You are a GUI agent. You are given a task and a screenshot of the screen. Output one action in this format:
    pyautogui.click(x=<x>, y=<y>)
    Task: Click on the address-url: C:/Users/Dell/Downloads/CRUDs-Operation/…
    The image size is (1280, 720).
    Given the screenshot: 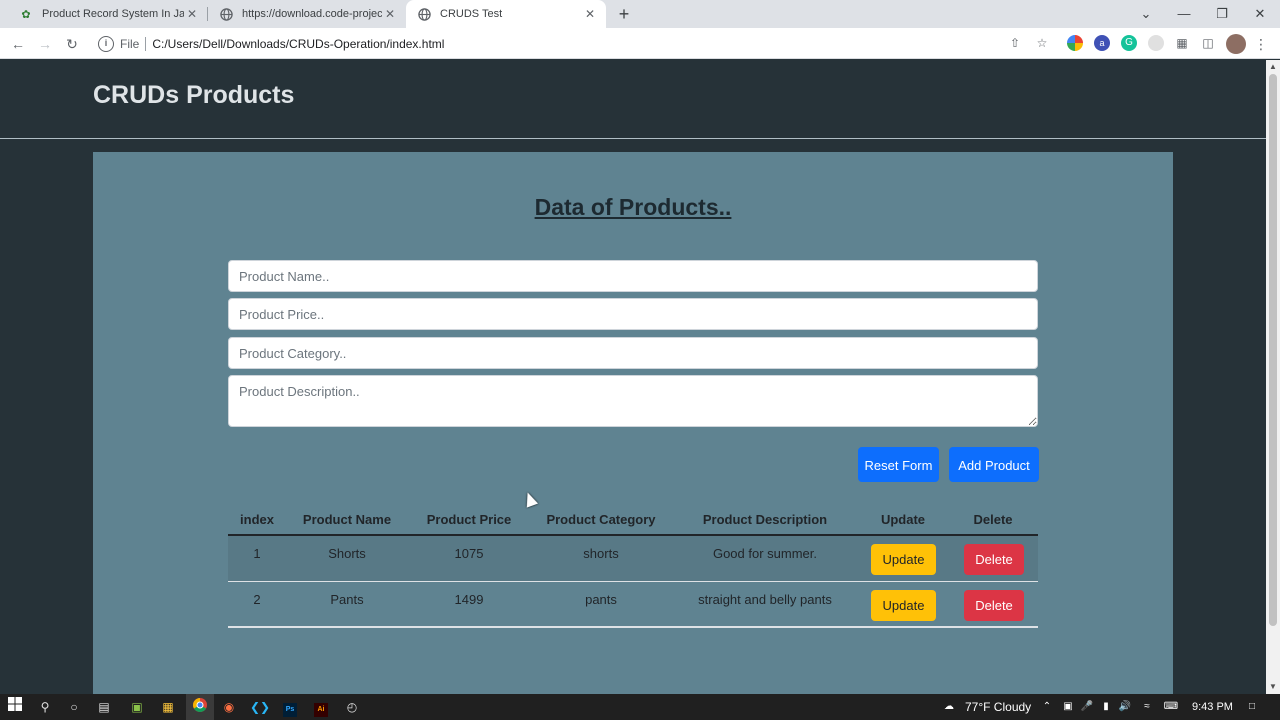 What is the action you would take?
    pyautogui.click(x=298, y=44)
    